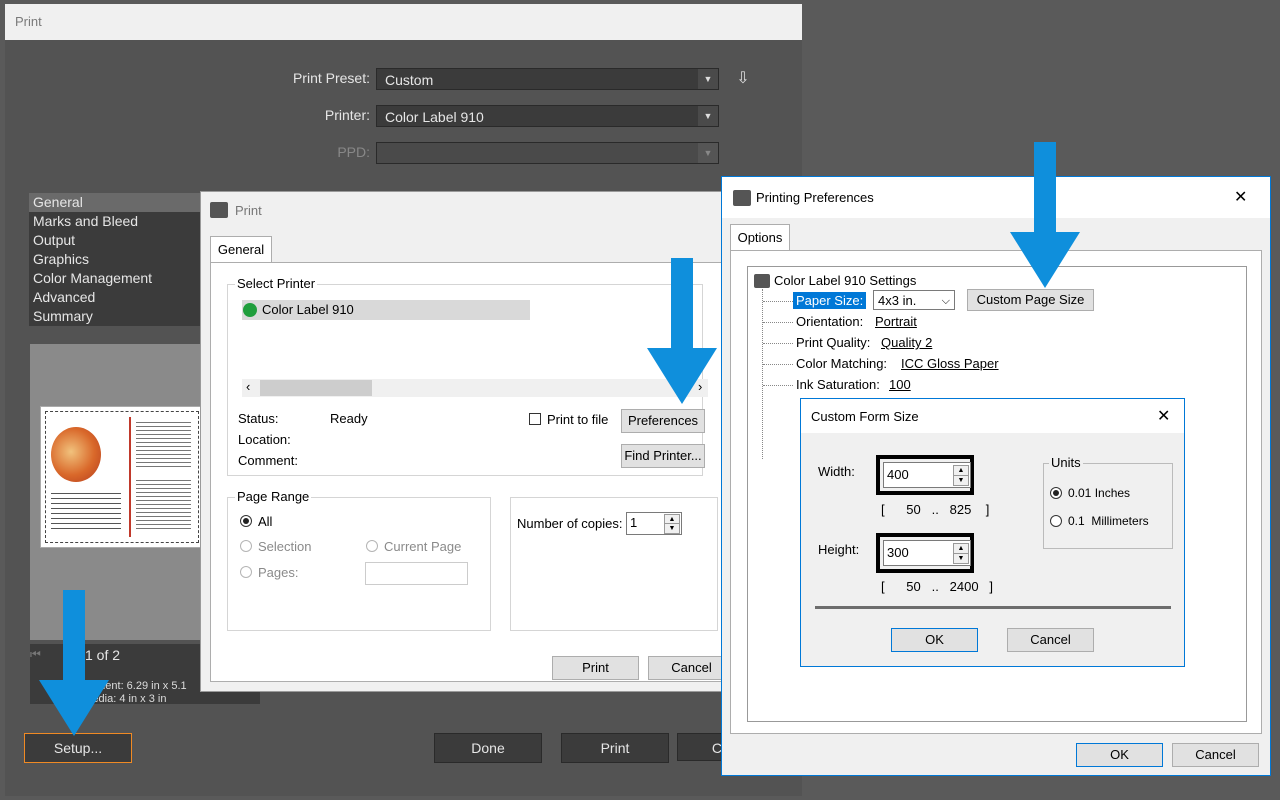 This screenshot has width=1280, height=800. I want to click on nutrition-text, so click(163, 443).